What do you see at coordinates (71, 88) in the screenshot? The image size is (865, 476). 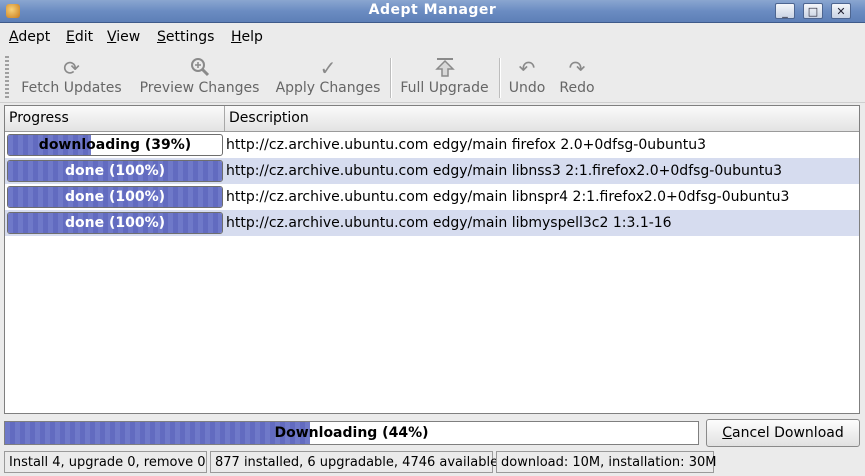 I see `fetch-updates-label: Fetch Updates` at bounding box center [71, 88].